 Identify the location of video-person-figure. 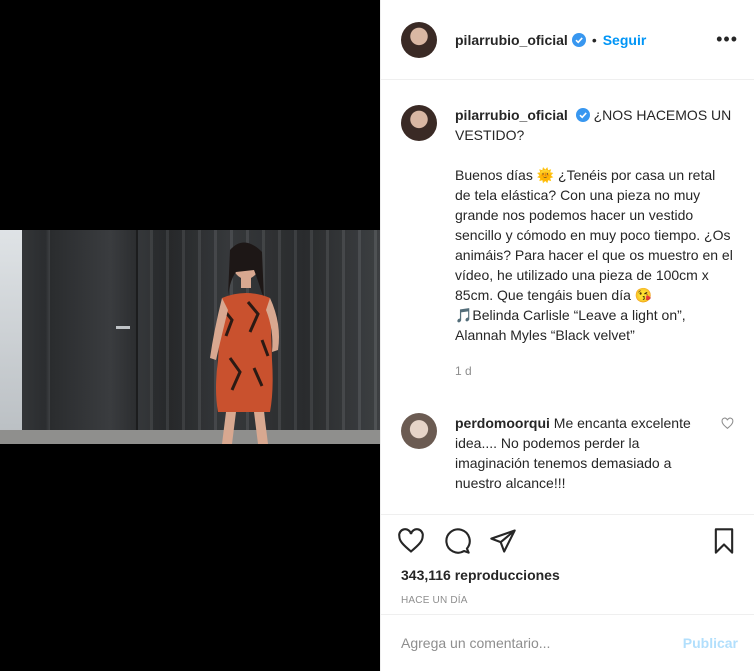
(244, 343).